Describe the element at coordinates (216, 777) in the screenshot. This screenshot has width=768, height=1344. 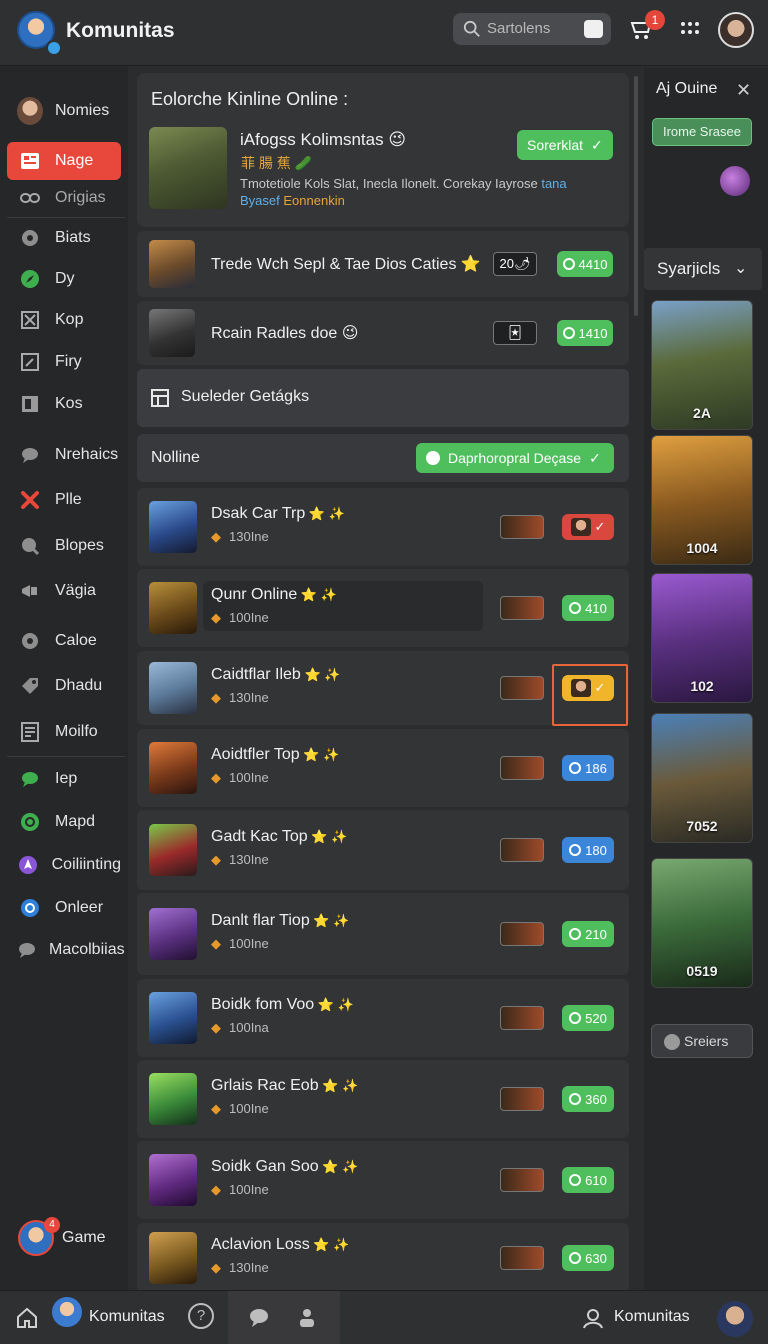
I see `diamond-icon: ◆` at that location.